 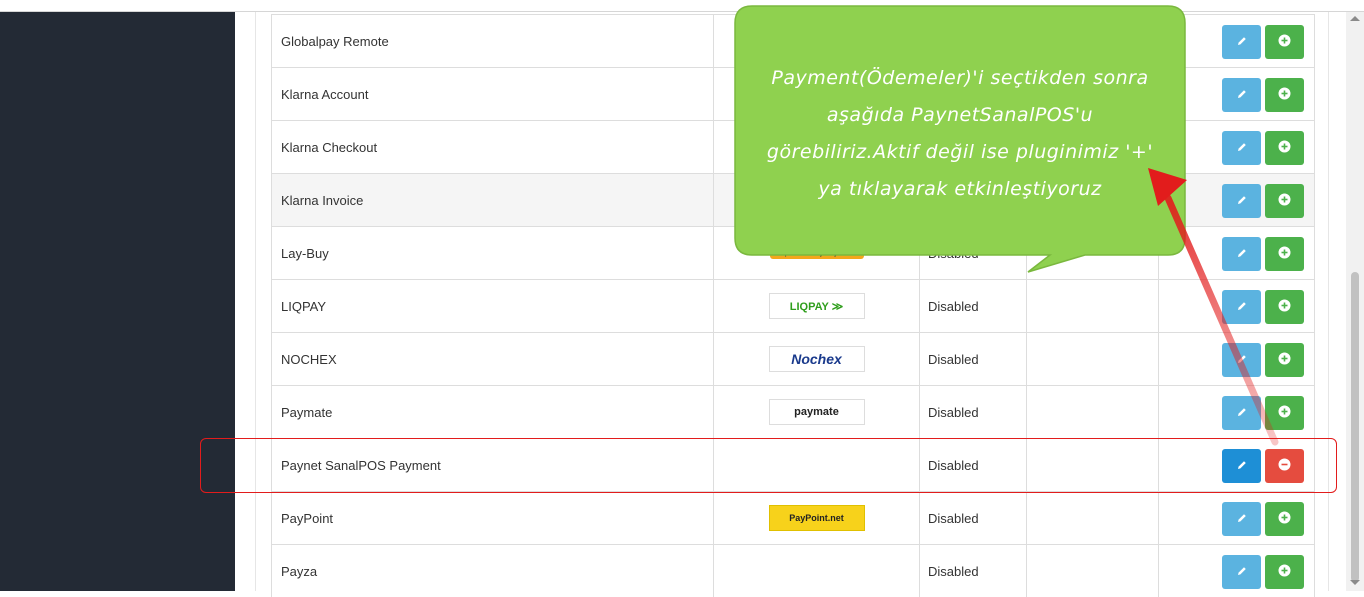 What do you see at coordinates (255, 301) in the screenshot?
I see `panel-left-border` at bounding box center [255, 301].